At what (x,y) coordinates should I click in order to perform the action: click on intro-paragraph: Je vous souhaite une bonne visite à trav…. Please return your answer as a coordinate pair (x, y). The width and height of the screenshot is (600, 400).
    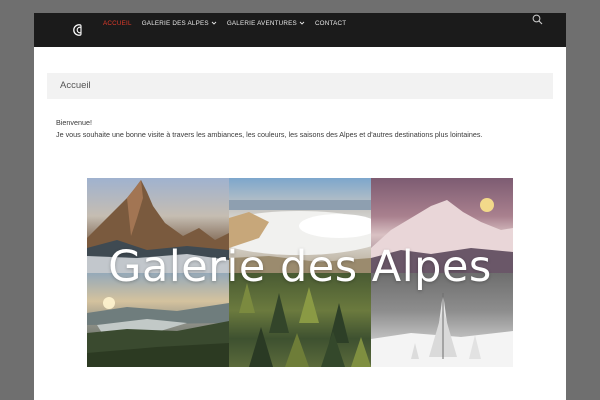
    Looking at the image, I should click on (269, 134).